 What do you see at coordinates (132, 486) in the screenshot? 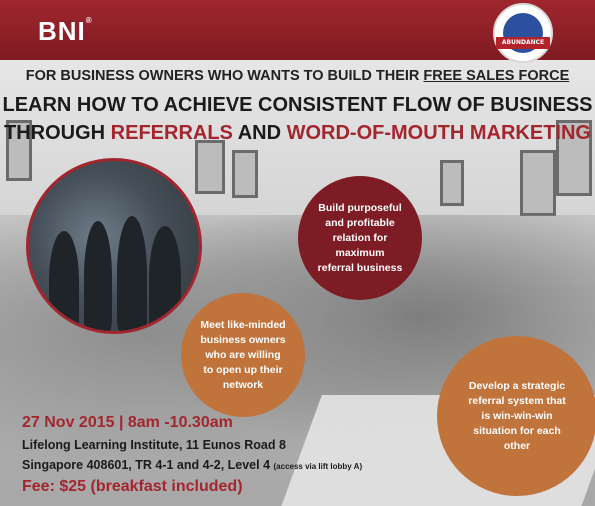
I see `event-fee: Fee: $25 (breakfast included)` at bounding box center [132, 486].